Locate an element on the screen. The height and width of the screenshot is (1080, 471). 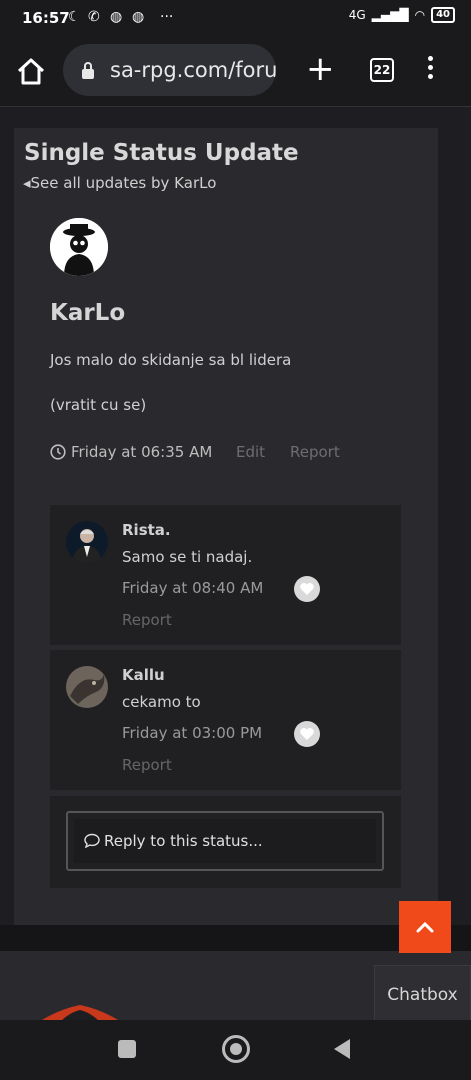
status-author-name: KarLo is located at coordinates (87, 313).